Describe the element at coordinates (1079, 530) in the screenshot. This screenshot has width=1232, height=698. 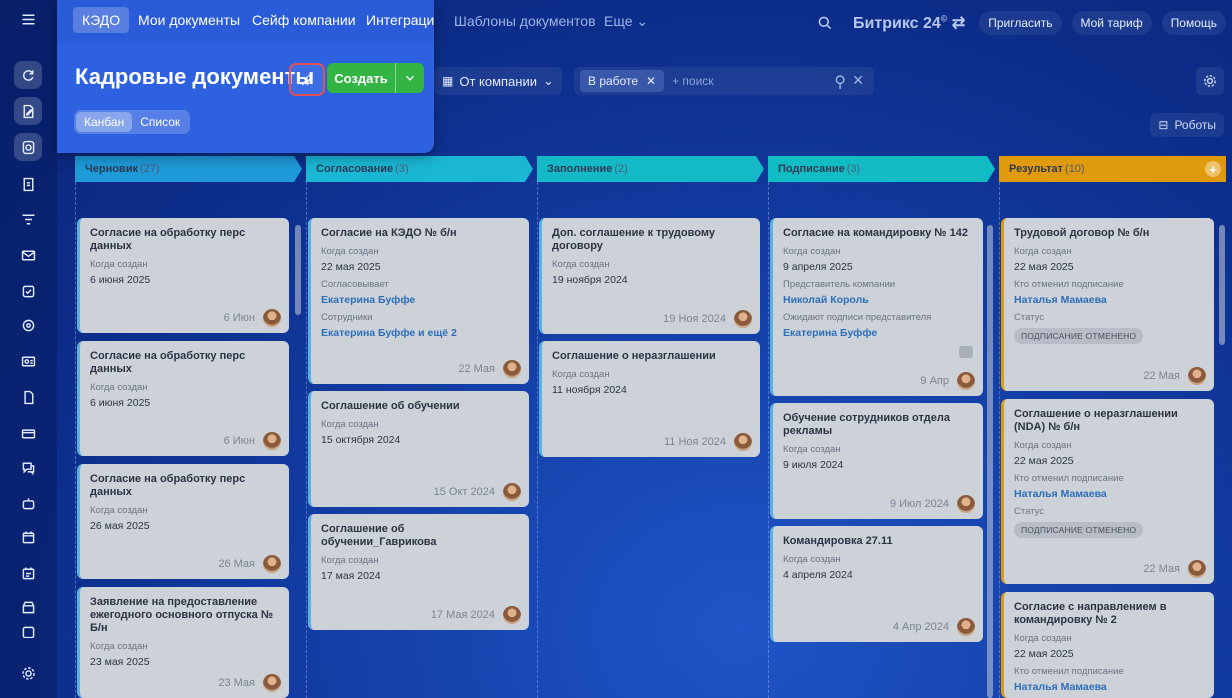
I see `status-badge: ПОДПИСАНИЕ ОТМЕНЕНО` at that location.